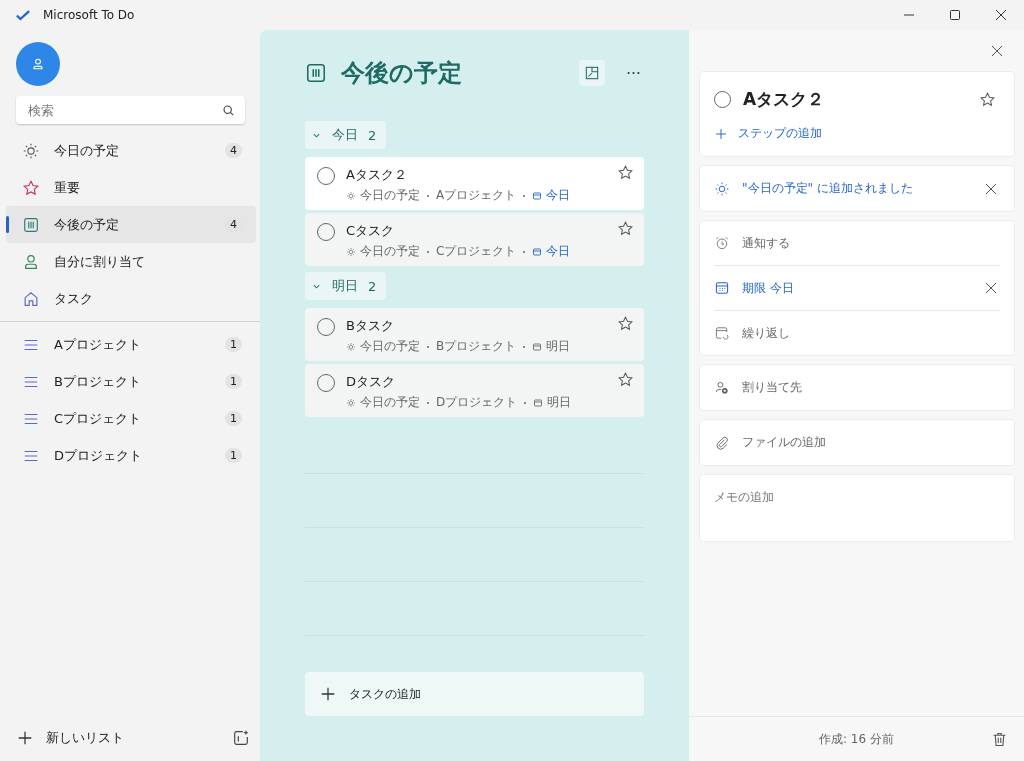 The height and width of the screenshot is (761, 1024). What do you see at coordinates (999, 739) in the screenshot?
I see `trash-icon` at bounding box center [999, 739].